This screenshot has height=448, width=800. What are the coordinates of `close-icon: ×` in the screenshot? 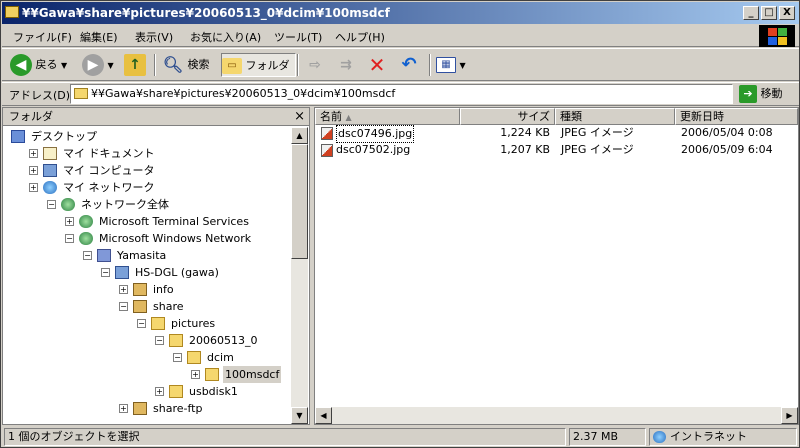 It's located at (299, 117).